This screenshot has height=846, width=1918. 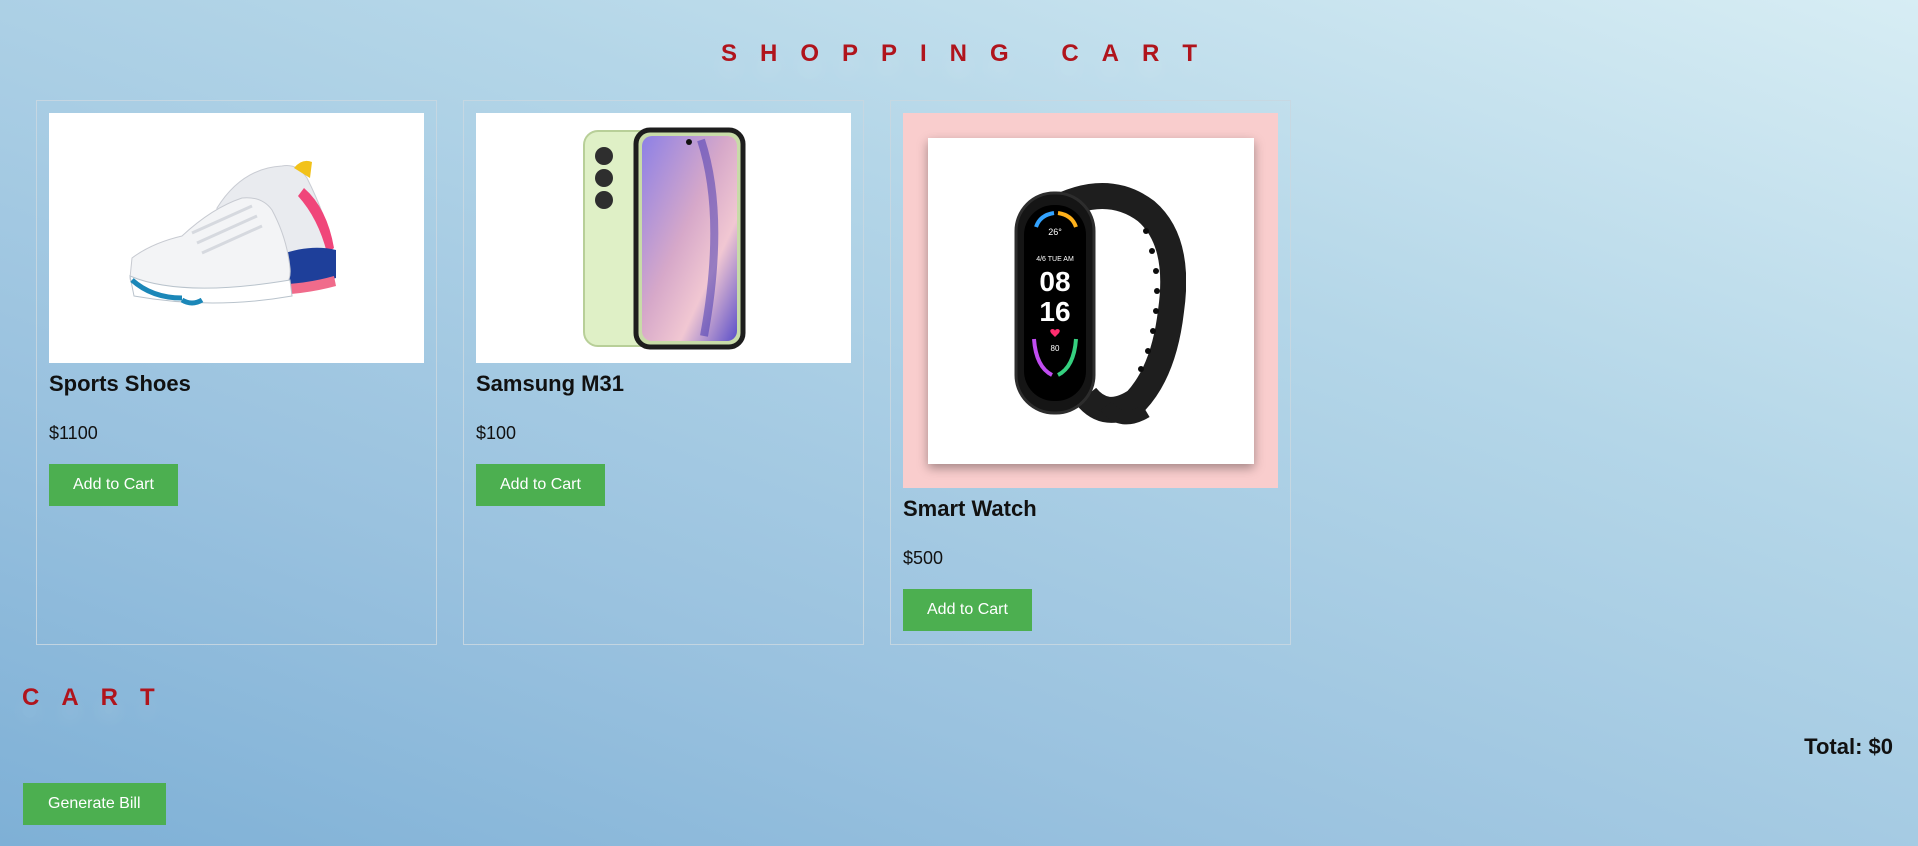 I want to click on product-image-sports-shoes, so click(x=236, y=238).